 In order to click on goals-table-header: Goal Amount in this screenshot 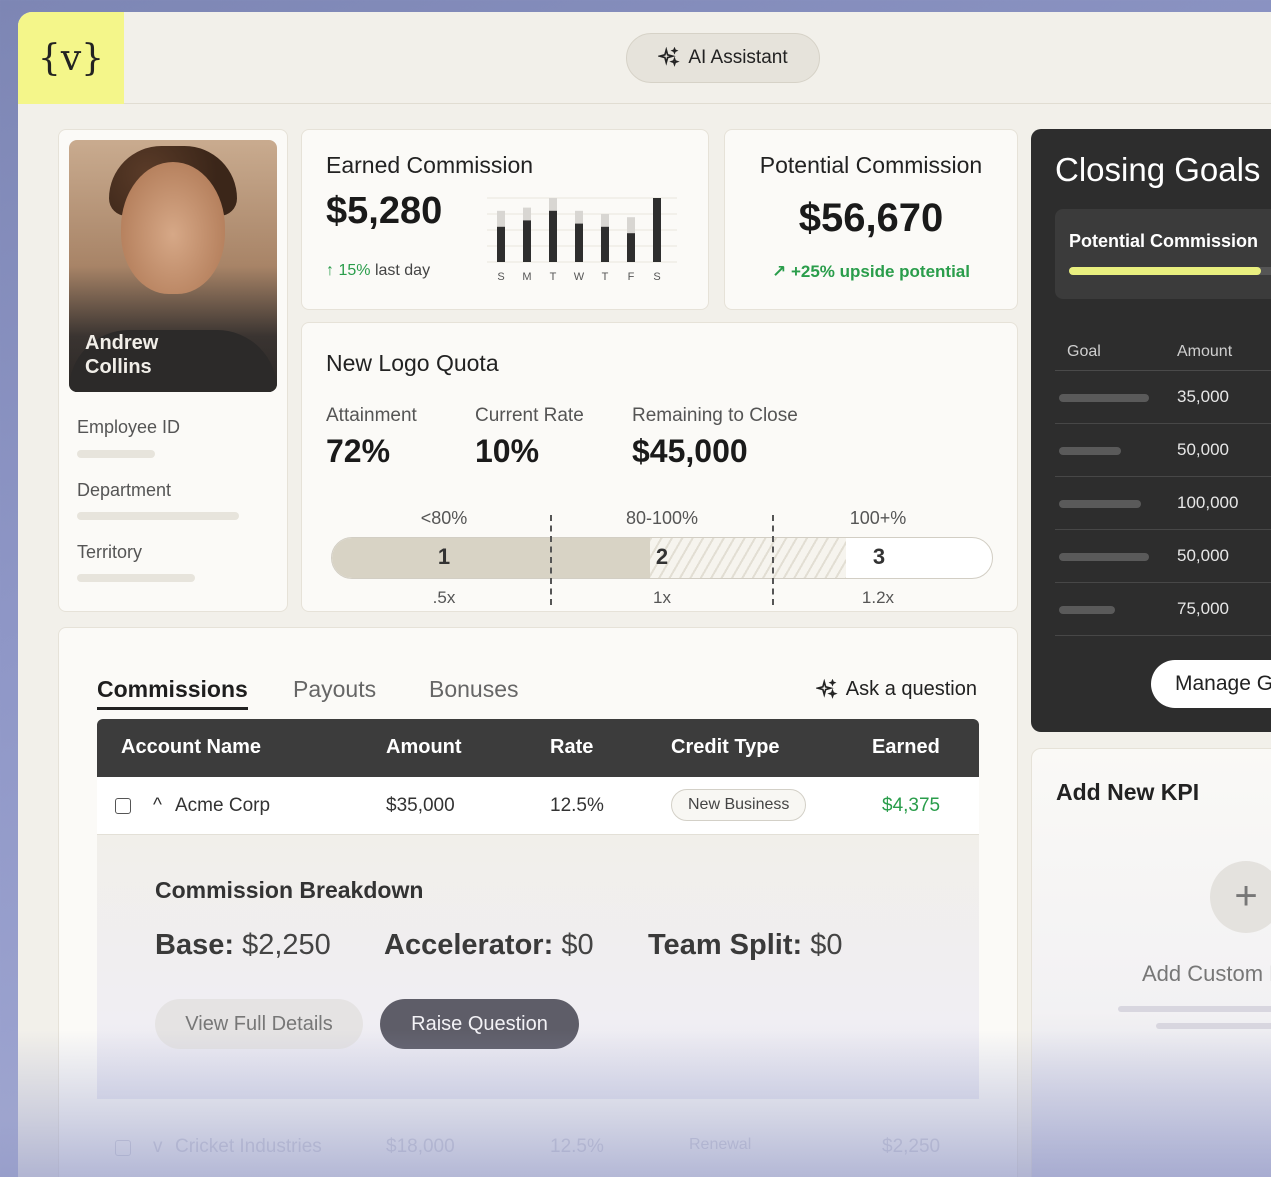, I will do `click(1163, 350)`.